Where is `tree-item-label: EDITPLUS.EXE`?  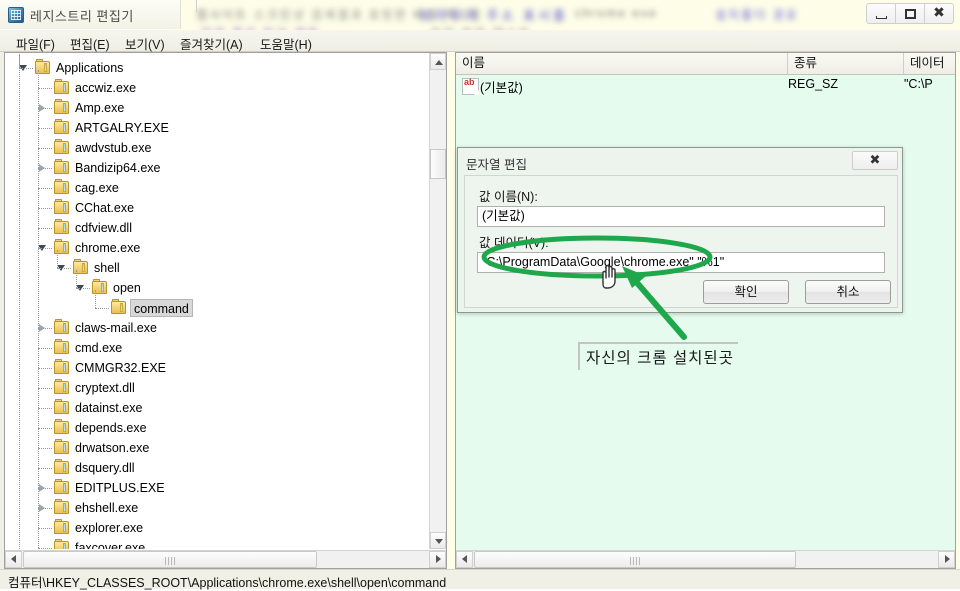 tree-item-label: EDITPLUS.EXE is located at coordinates (120, 488).